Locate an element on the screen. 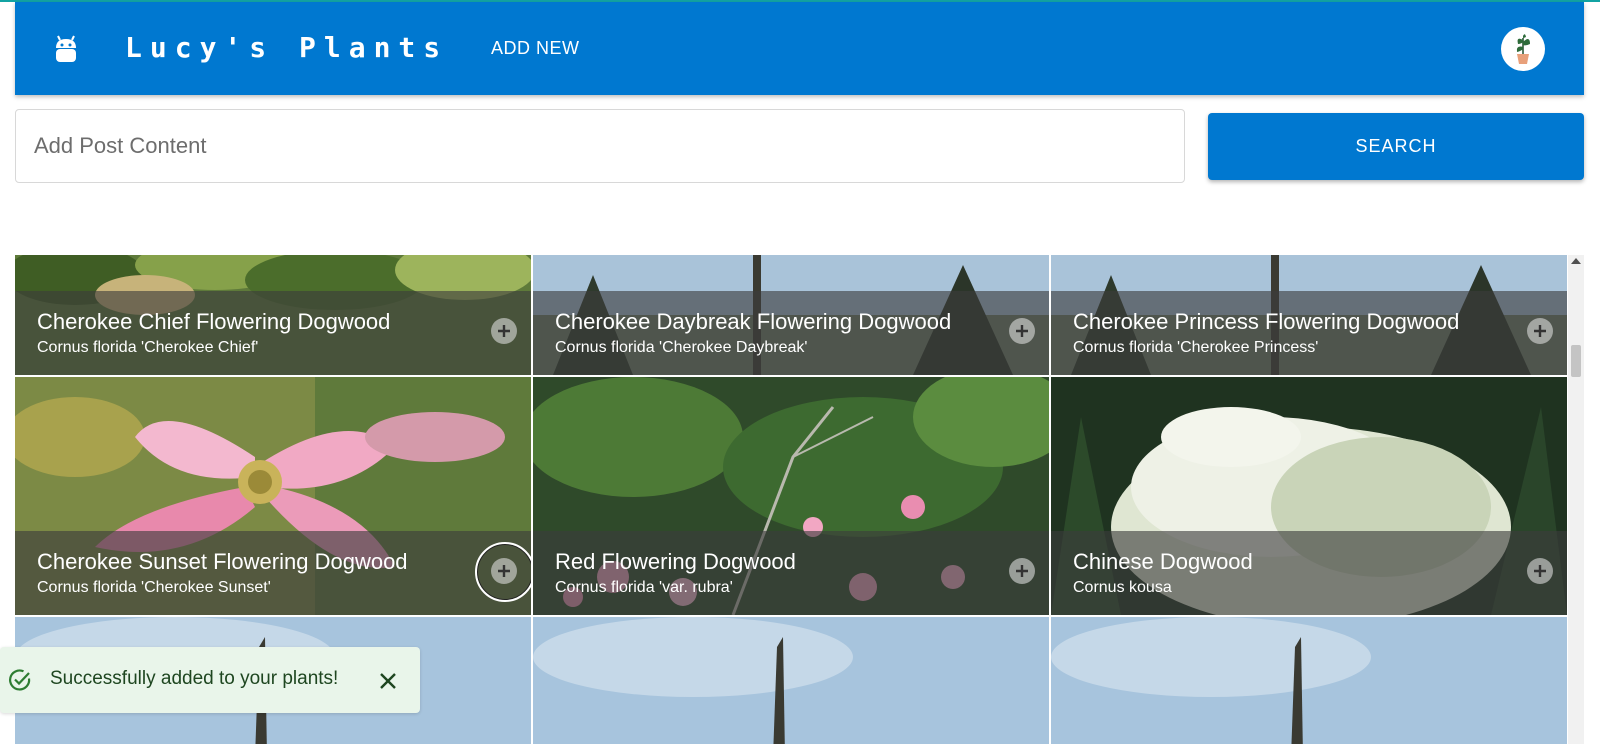 The width and height of the screenshot is (1600, 744). avatar is located at coordinates (1523, 49).